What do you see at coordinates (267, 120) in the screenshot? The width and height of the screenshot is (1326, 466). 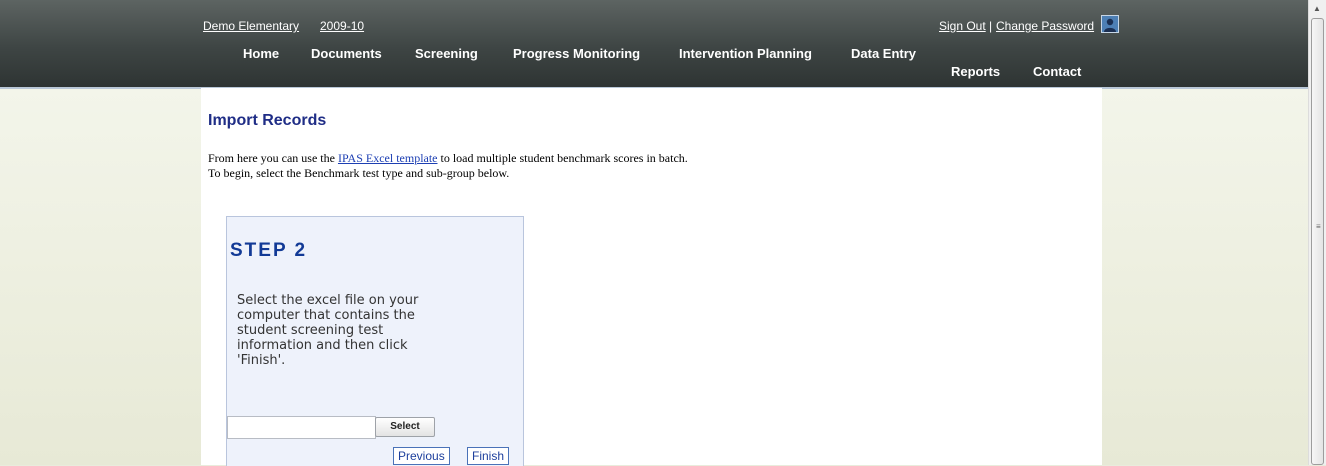 I see `page-title: Import Records` at bounding box center [267, 120].